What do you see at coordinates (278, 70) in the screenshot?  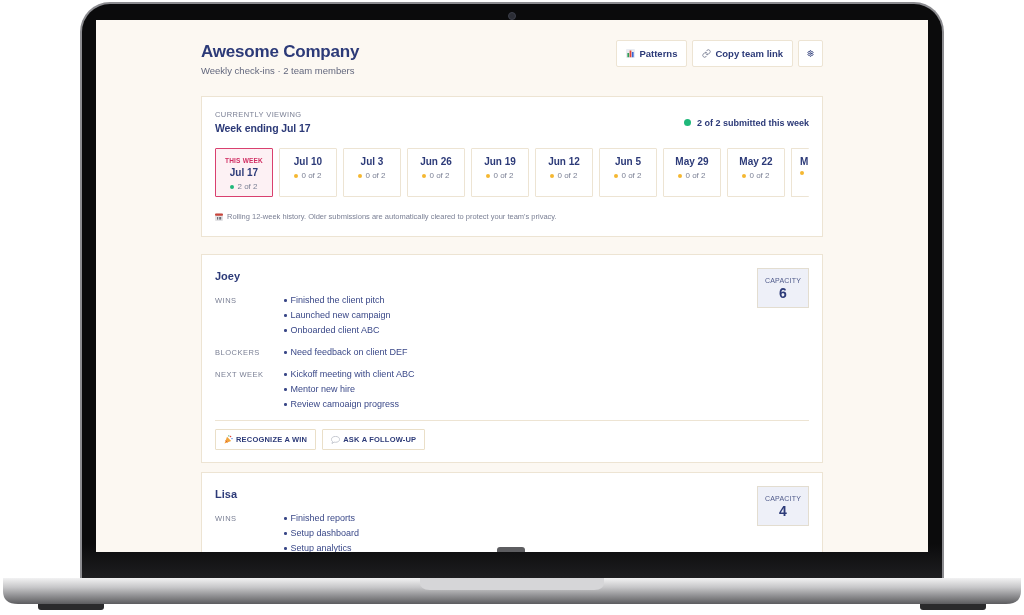 I see `company-subtitle: Weekly check-ins · 2 team members` at bounding box center [278, 70].